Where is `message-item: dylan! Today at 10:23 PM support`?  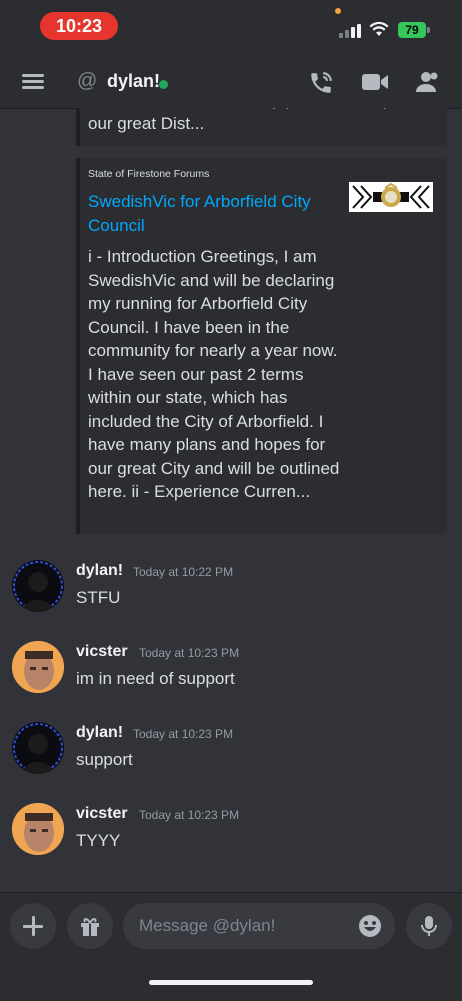
message-item: dylan! Today at 10:23 PM support is located at coordinates (231, 757).